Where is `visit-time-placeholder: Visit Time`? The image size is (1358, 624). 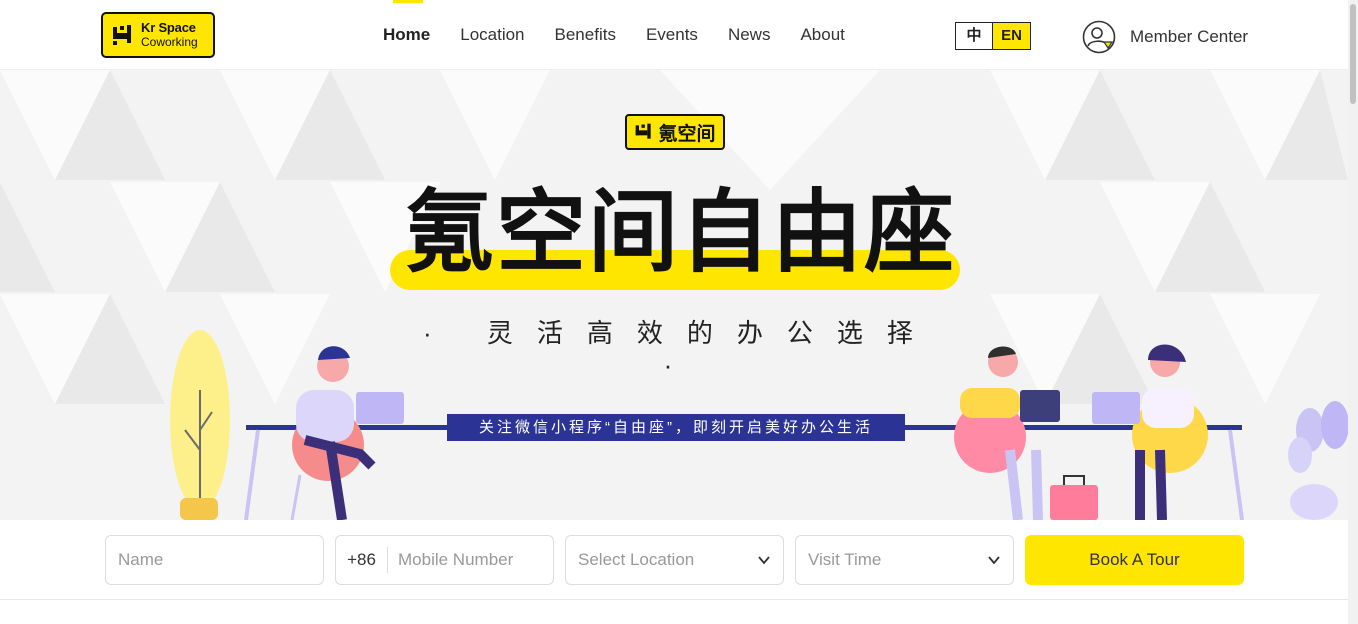 visit-time-placeholder: Visit Time is located at coordinates (845, 559).